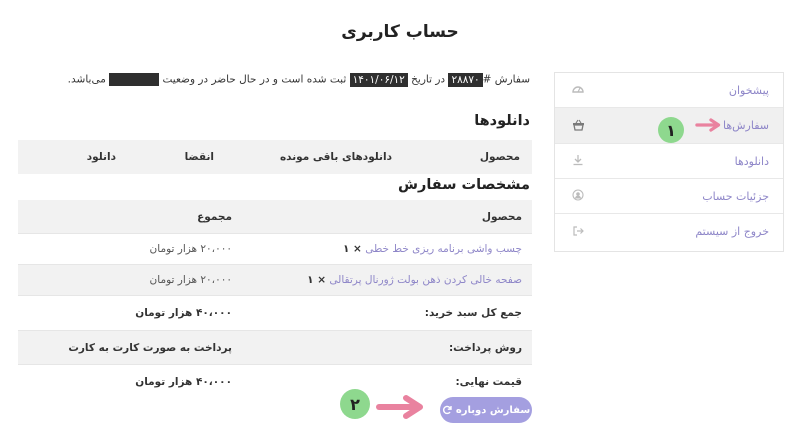  Describe the element at coordinates (214, 216) in the screenshot. I see `col-total: مجموع` at that location.